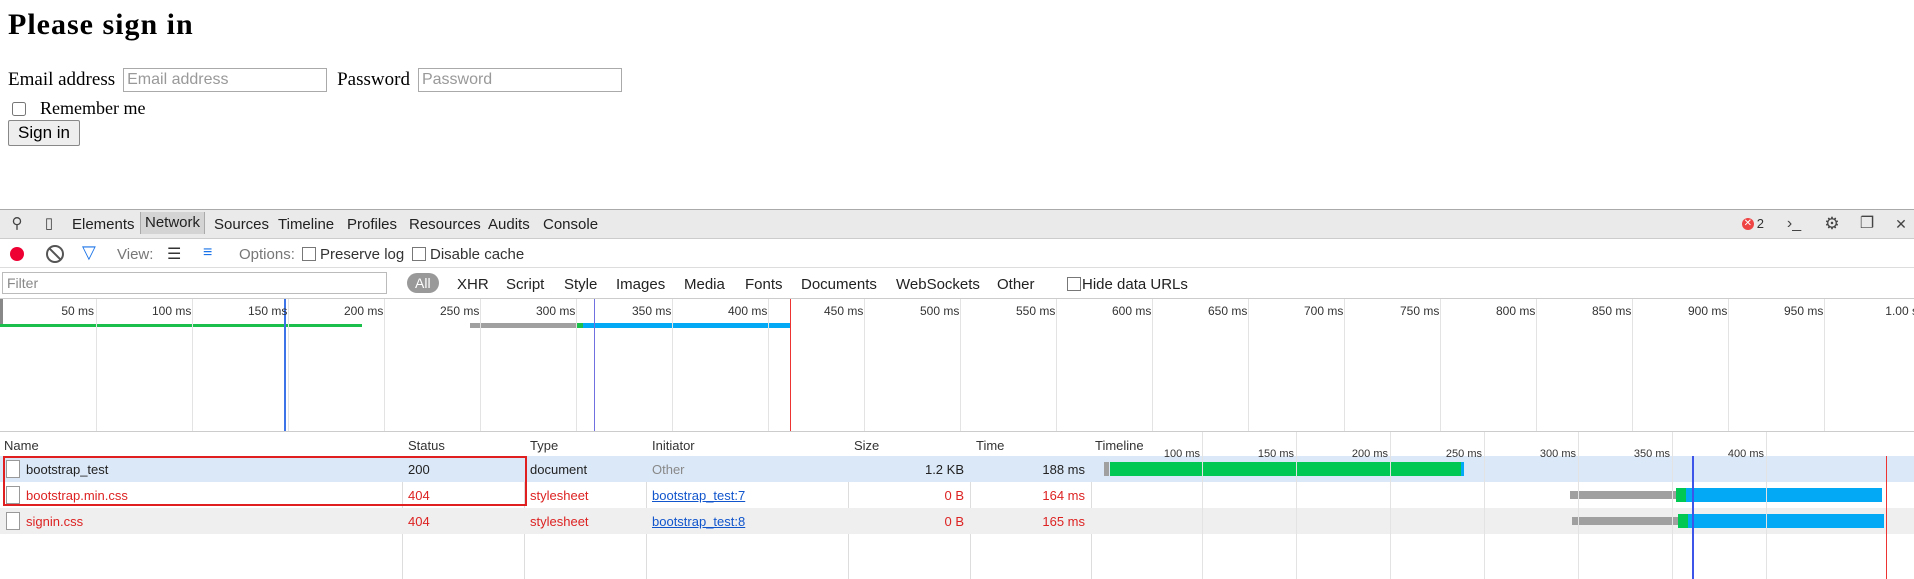 This screenshot has width=1914, height=579. What do you see at coordinates (1832, 224) in the screenshot?
I see `gear-icon: ⚙` at bounding box center [1832, 224].